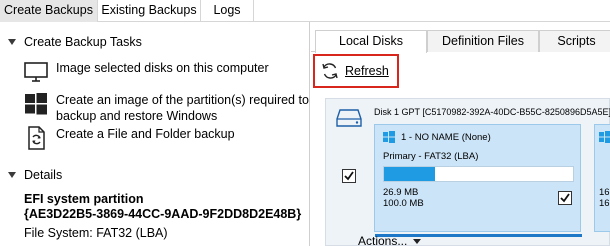 This screenshot has height=246, width=610. What do you see at coordinates (478, 174) in the screenshot?
I see `usage-bar` at bounding box center [478, 174].